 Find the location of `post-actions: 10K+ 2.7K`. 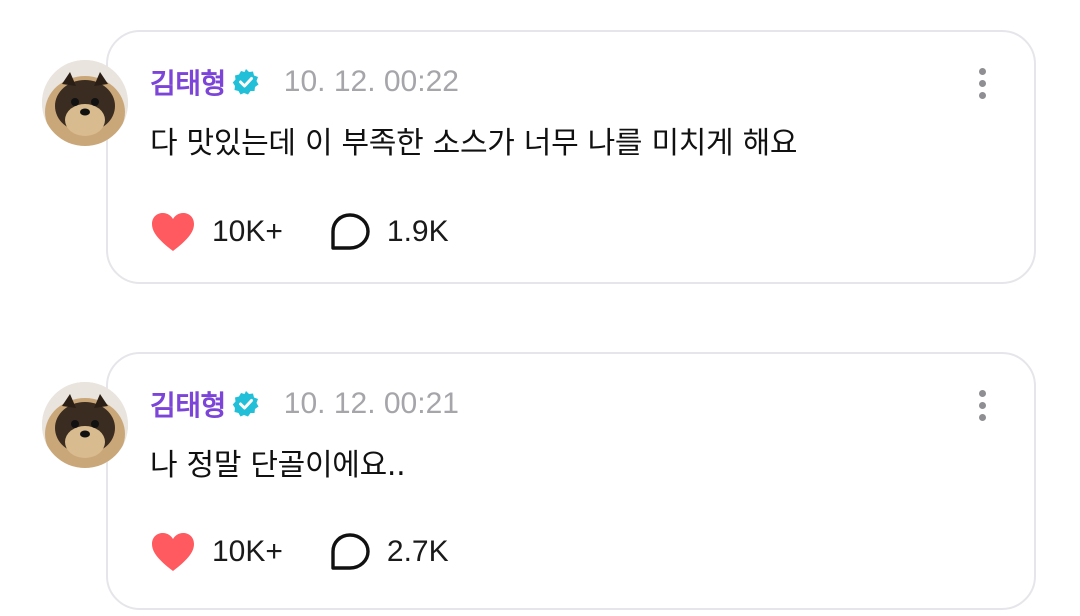

post-actions: 10K+ 2.7K is located at coordinates (299, 552).